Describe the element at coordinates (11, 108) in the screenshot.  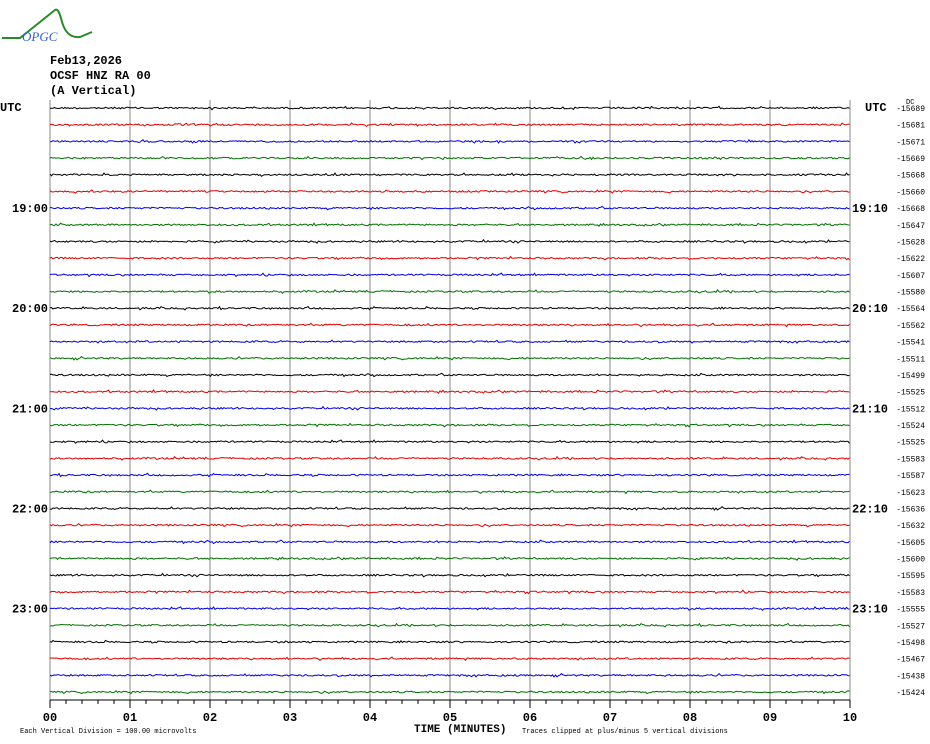
I see `left-axis-title: UTC` at that location.